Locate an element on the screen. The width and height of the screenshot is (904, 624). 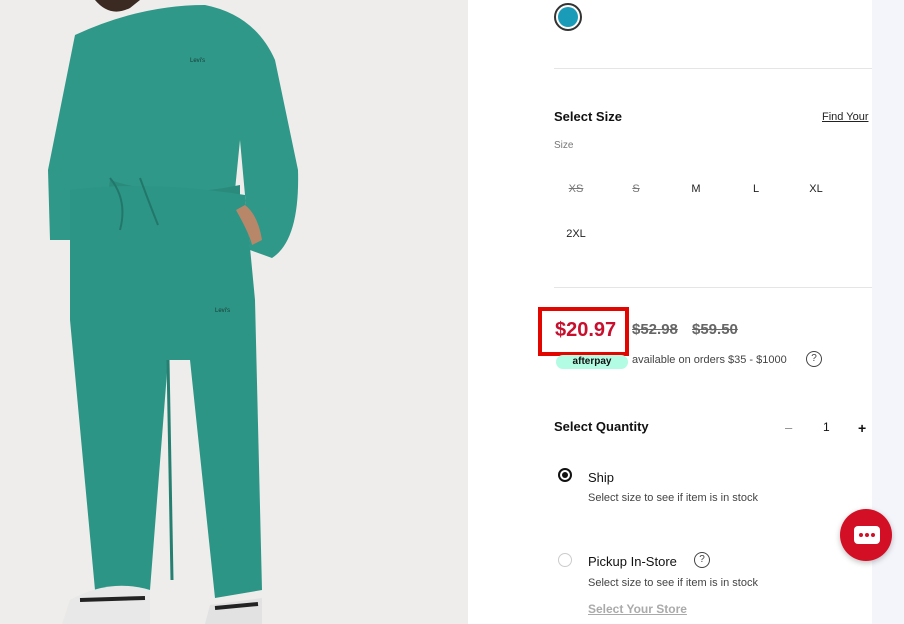
chat-button is located at coordinates (866, 535).